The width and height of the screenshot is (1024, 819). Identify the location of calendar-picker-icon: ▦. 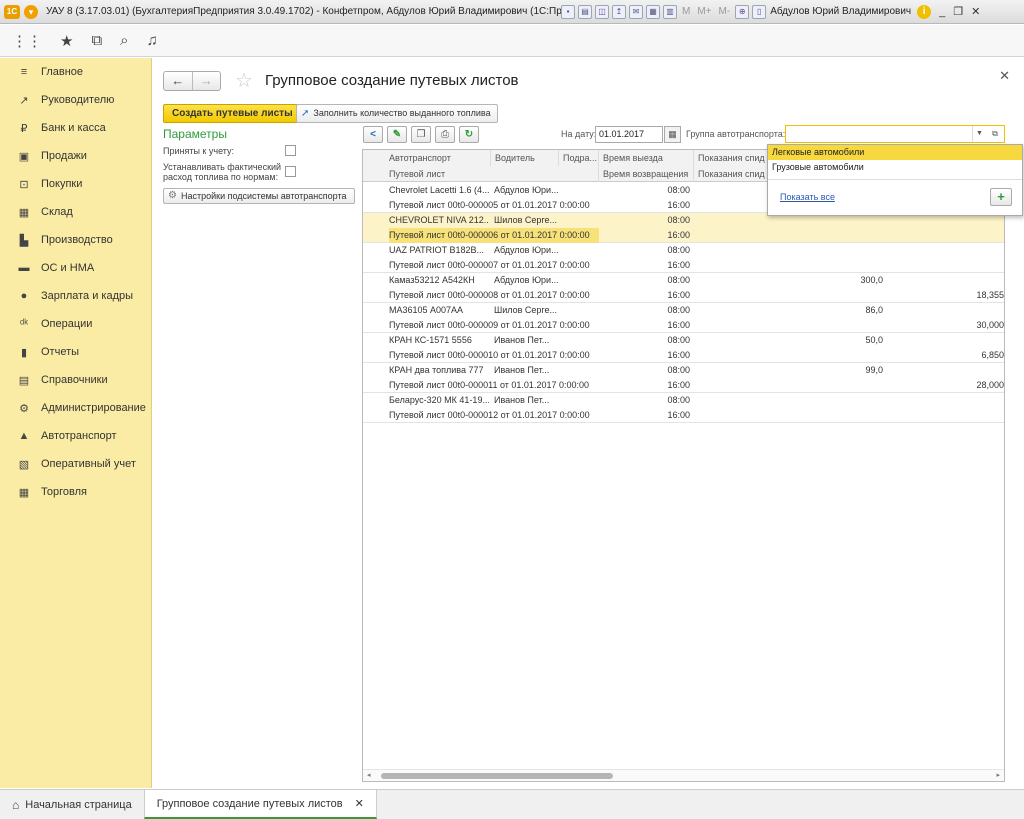
(672, 134).